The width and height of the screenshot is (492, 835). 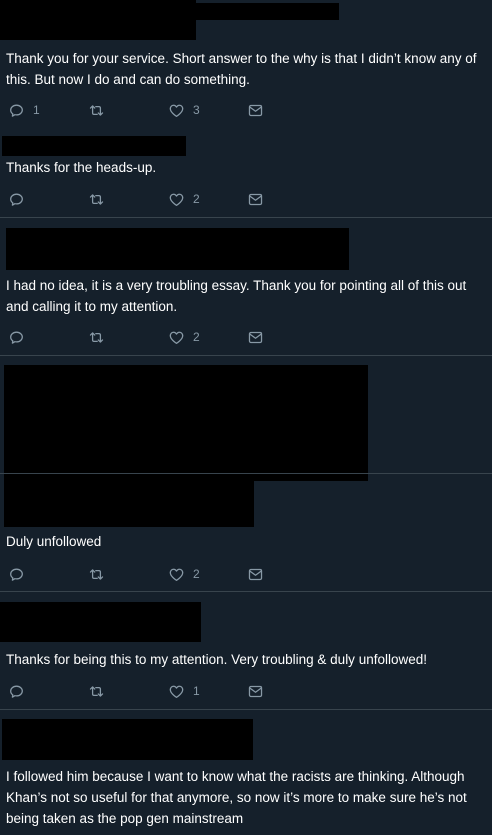 I want to click on reply-button: 1, so click(x=24, y=110).